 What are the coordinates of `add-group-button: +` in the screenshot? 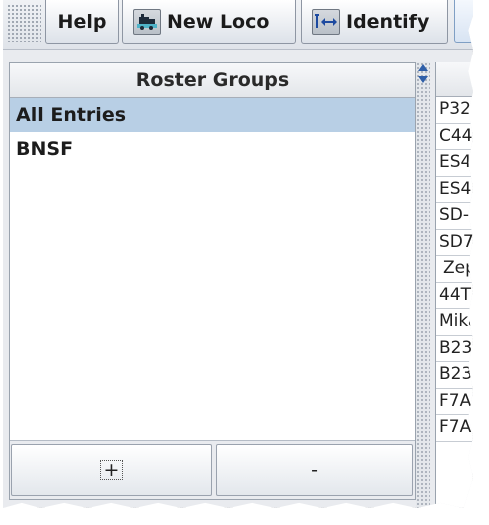 It's located at (111, 470).